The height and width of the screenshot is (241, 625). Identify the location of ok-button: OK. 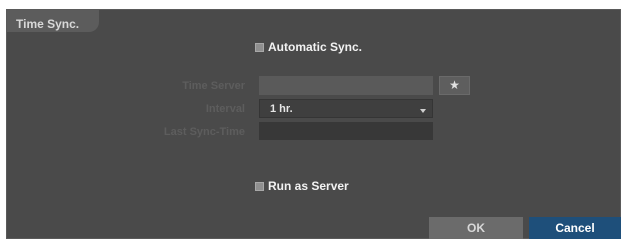
(476, 228).